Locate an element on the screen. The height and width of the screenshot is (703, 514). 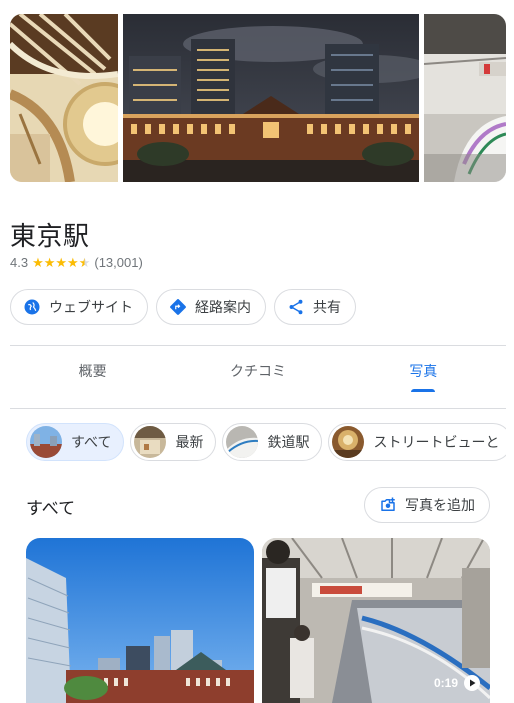
add-photo-label: 写真を追加 is located at coordinates (440, 505).